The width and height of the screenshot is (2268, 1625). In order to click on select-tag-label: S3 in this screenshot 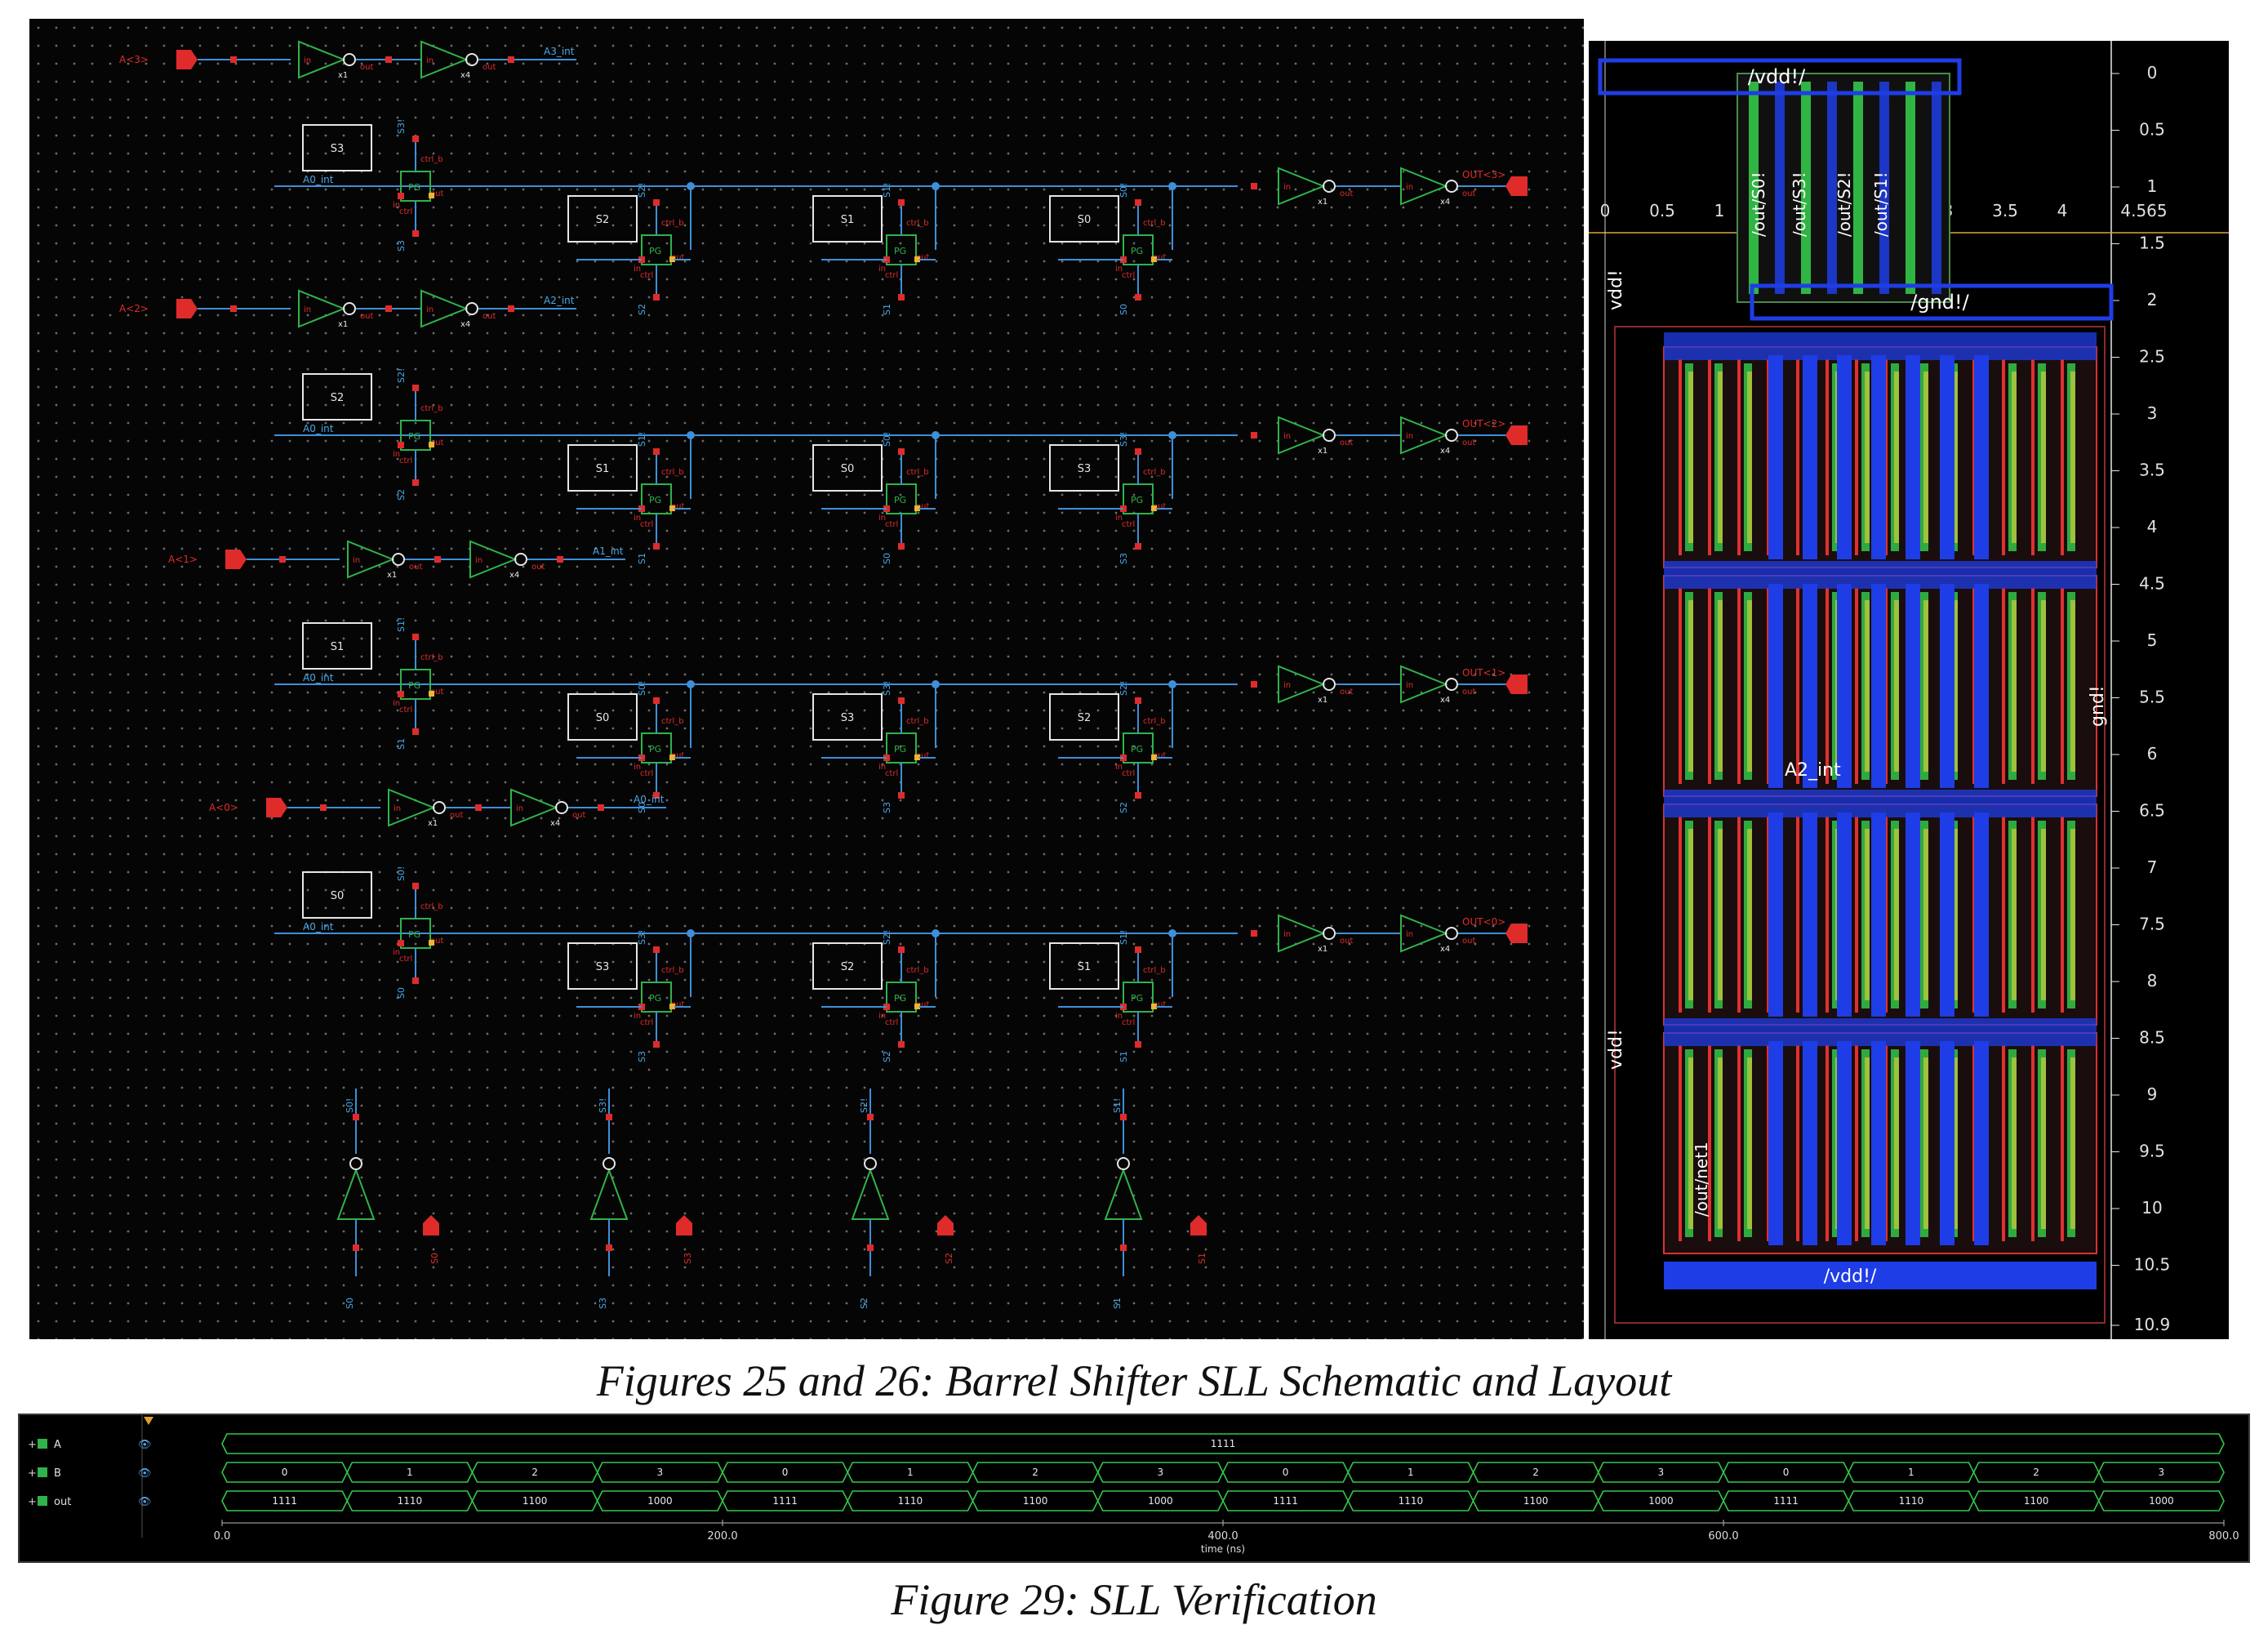, I will do `click(338, 149)`.